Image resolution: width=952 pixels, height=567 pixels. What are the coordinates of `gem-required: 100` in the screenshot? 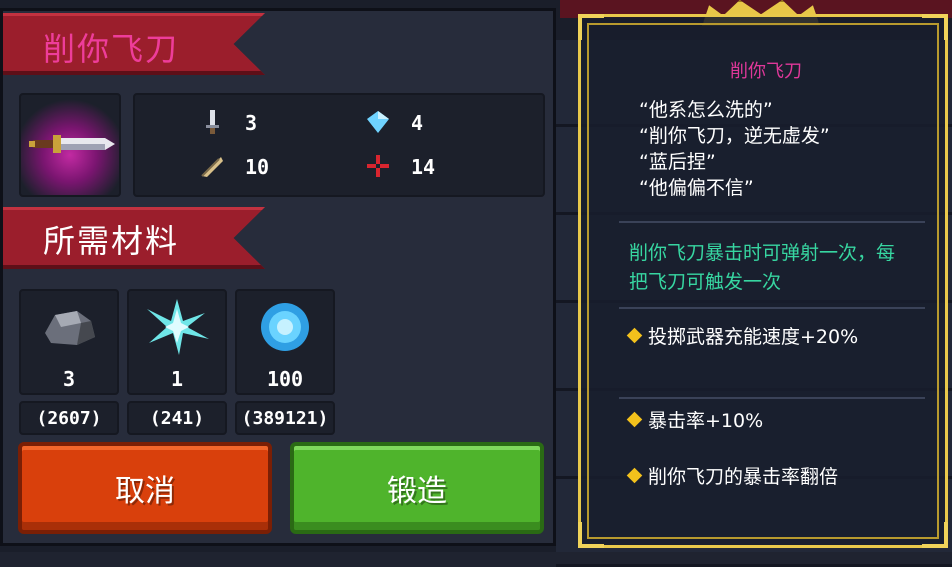 It's located at (285, 379).